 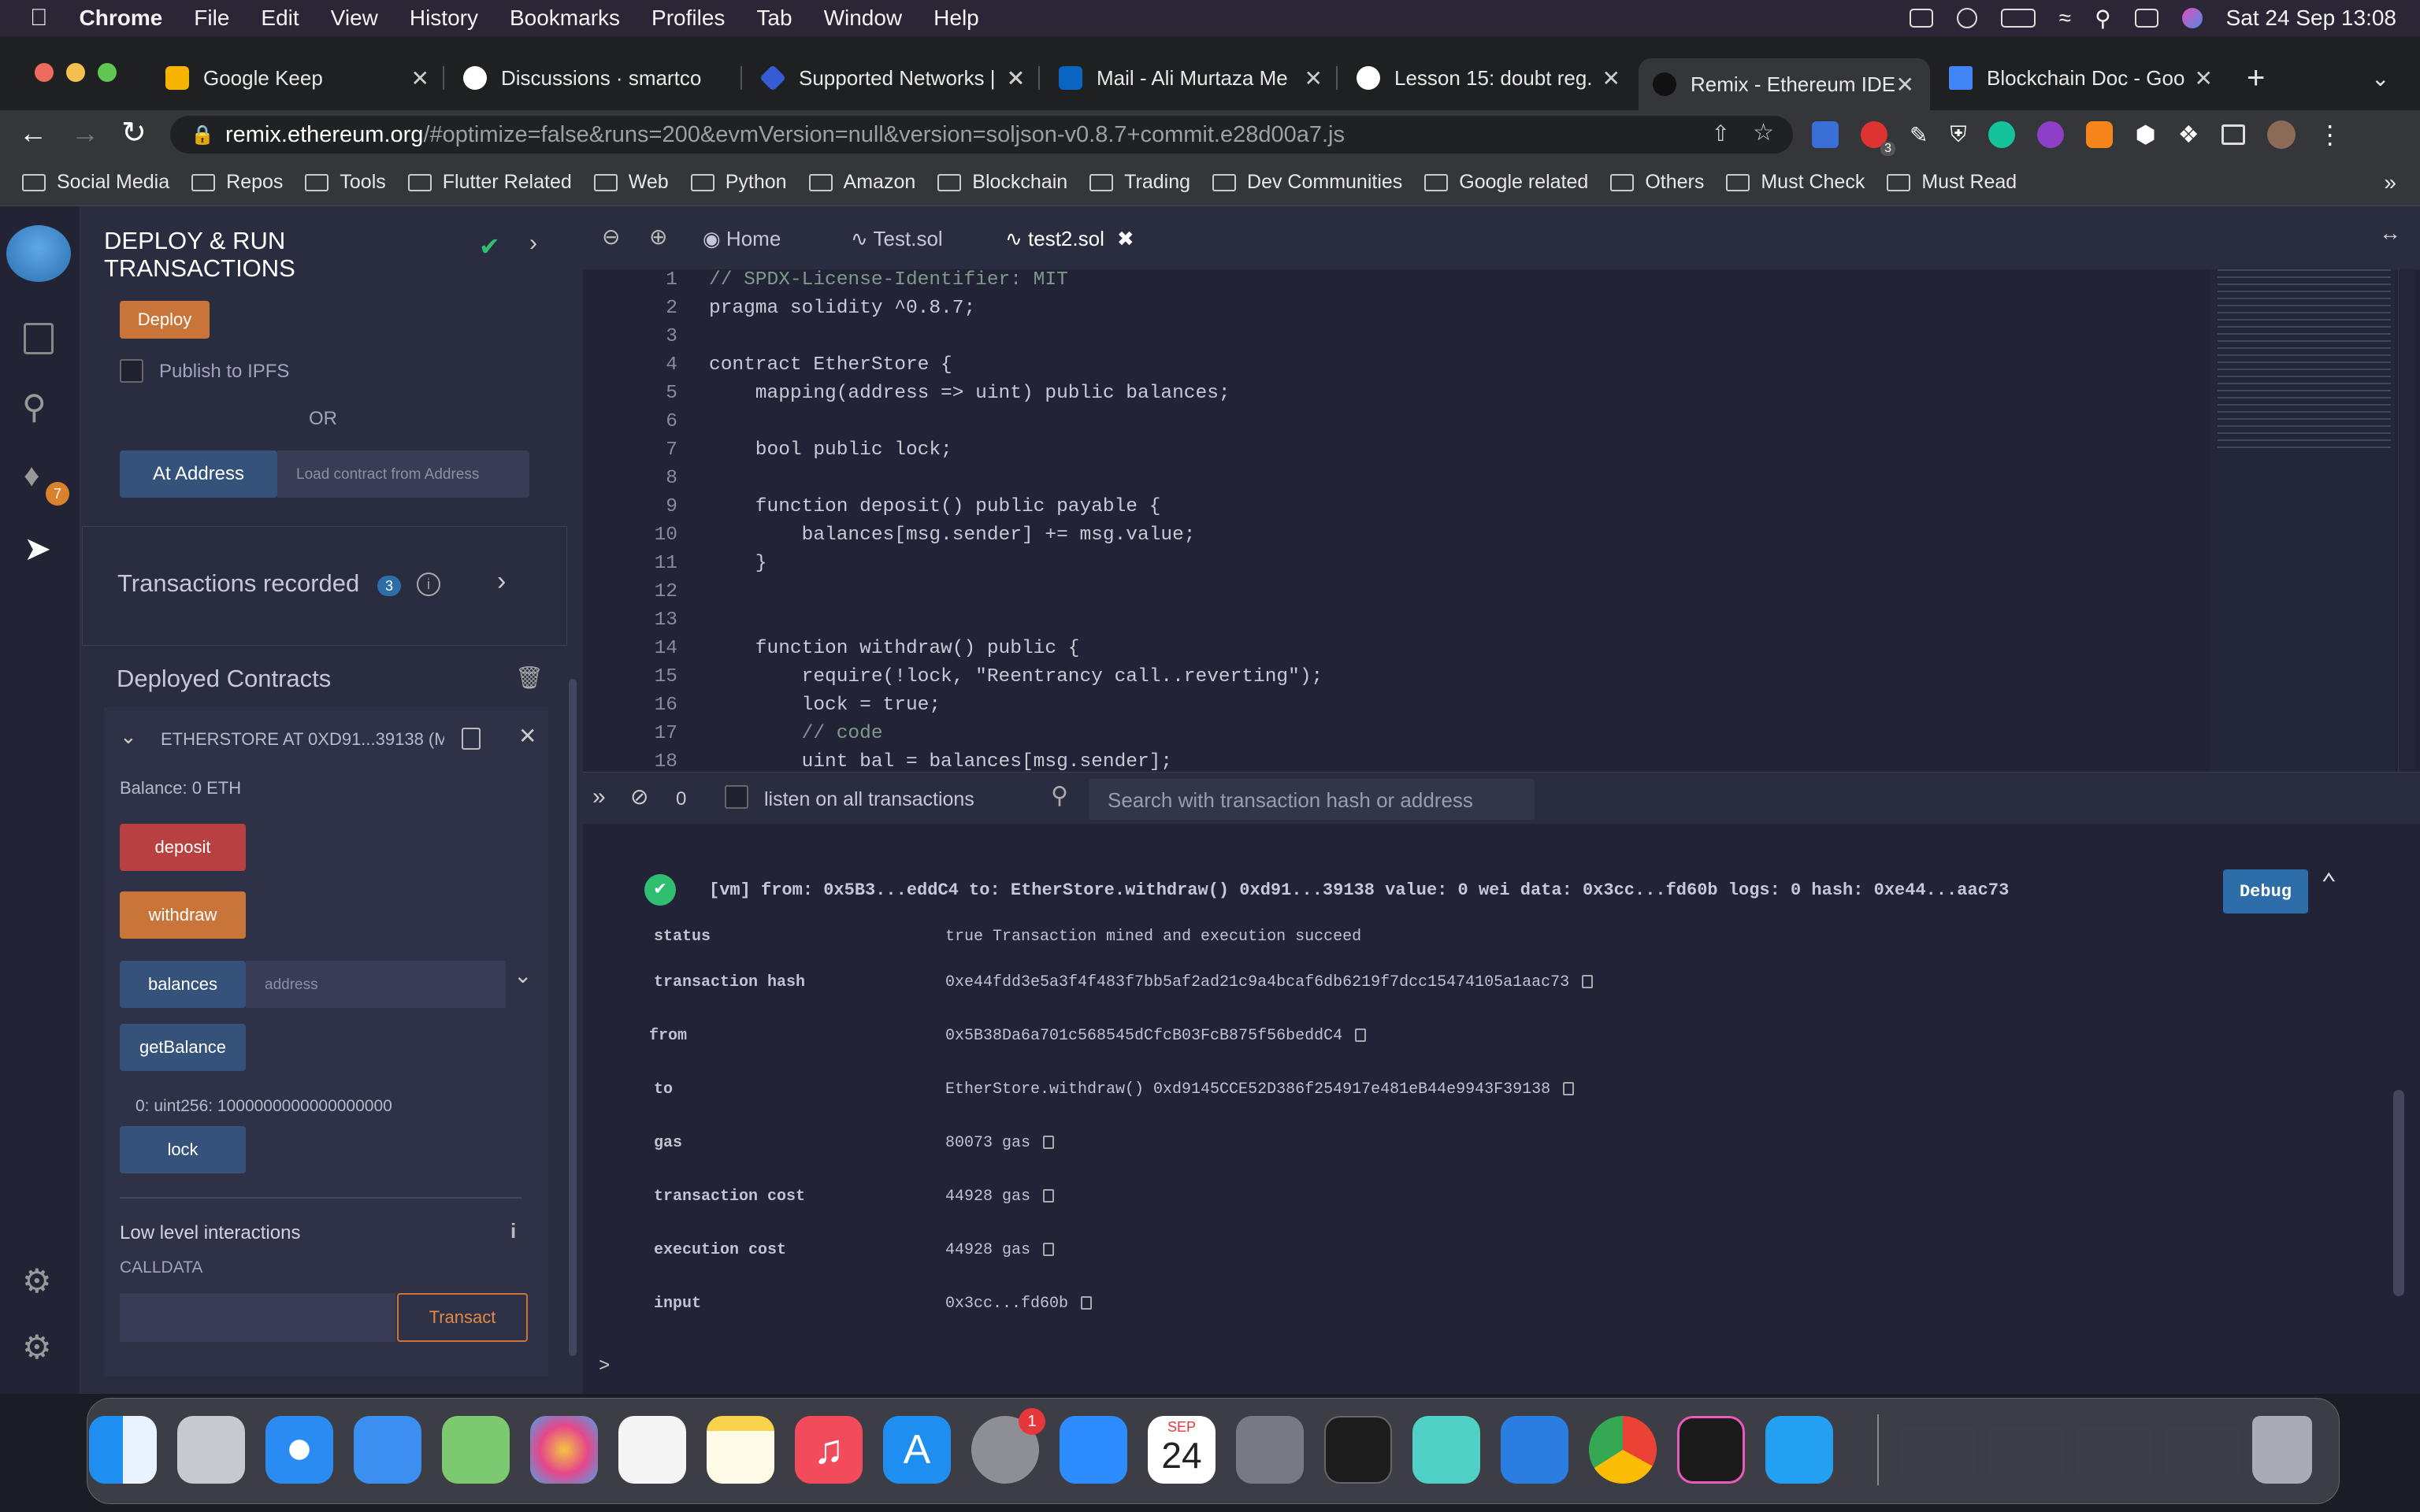 I want to click on photos-icon, so click(x=564, y=1450).